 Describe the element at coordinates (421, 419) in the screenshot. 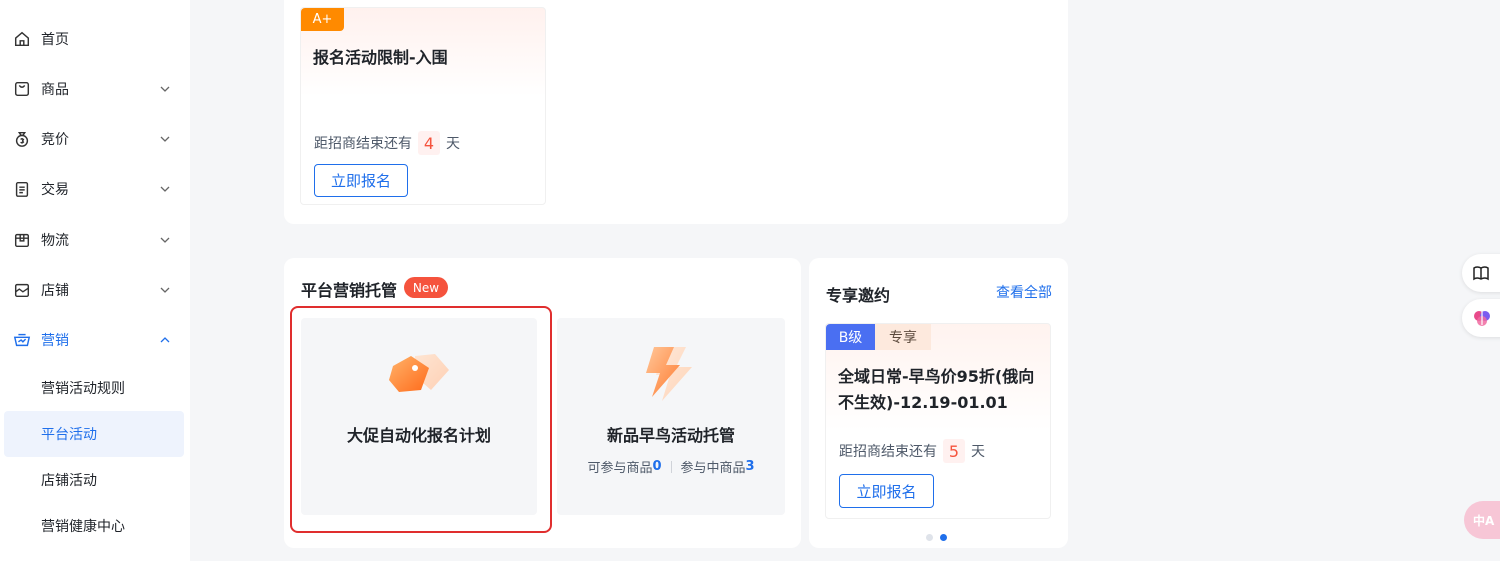

I see `highlight-annotation` at that location.